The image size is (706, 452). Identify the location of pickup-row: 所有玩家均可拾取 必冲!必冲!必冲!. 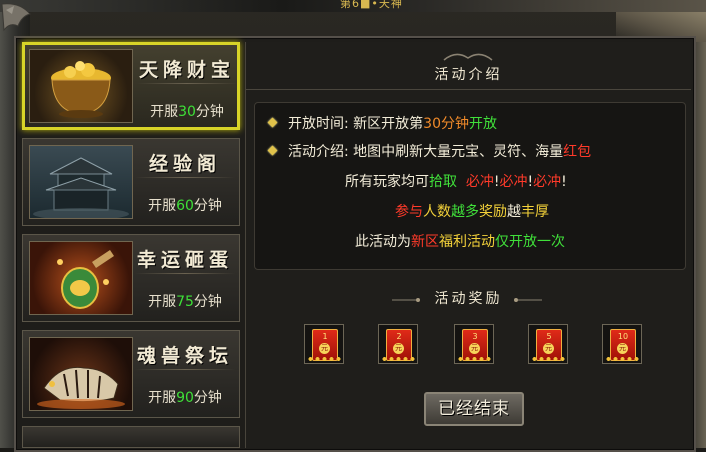
(456, 181).